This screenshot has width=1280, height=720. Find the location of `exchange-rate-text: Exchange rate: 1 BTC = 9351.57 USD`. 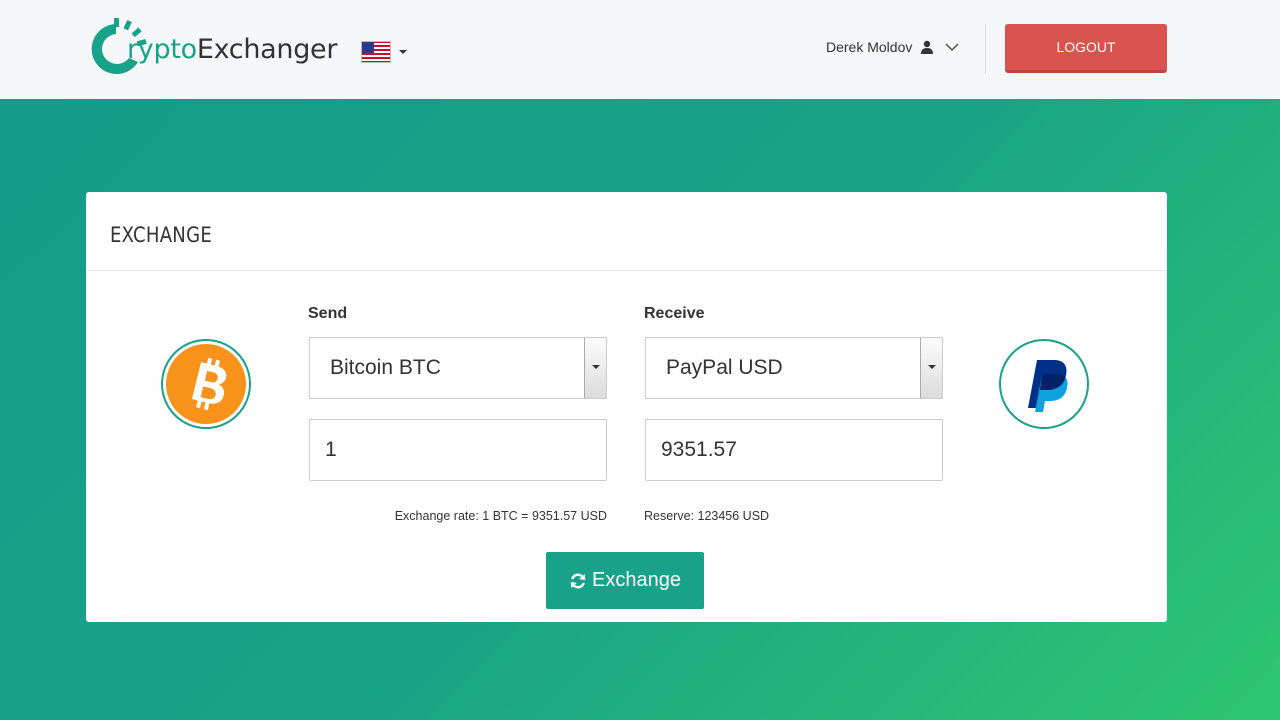

exchange-rate-text: Exchange rate: 1 BTC = 9351.57 USD is located at coordinates (500, 516).